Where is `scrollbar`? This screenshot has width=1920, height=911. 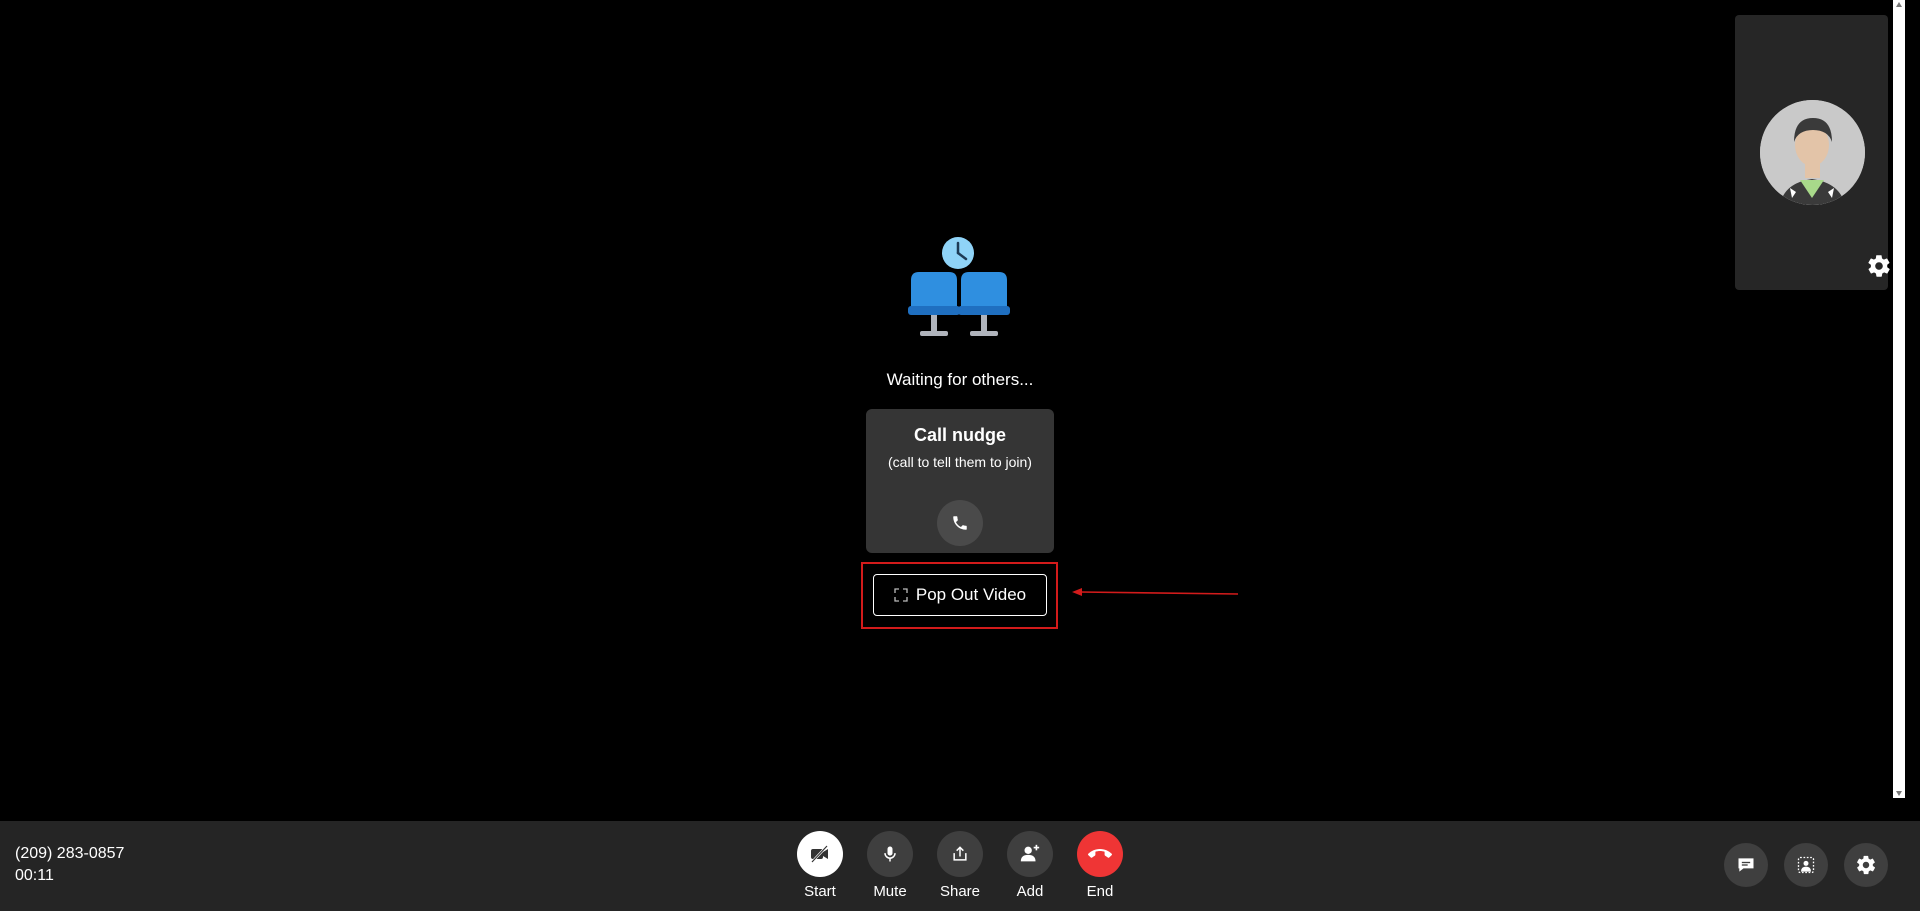 scrollbar is located at coordinates (1899, 399).